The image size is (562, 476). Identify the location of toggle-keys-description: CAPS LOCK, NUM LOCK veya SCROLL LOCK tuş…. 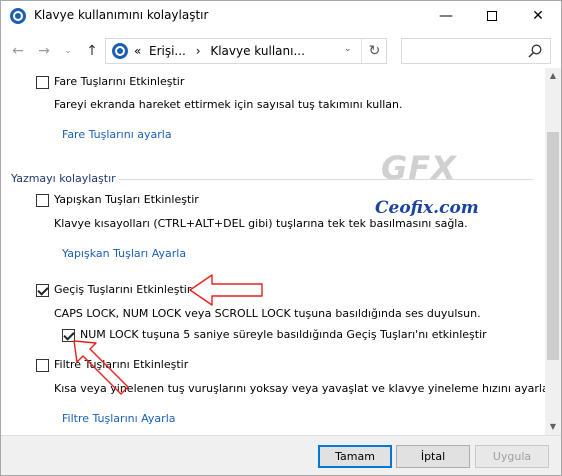
(267, 313).